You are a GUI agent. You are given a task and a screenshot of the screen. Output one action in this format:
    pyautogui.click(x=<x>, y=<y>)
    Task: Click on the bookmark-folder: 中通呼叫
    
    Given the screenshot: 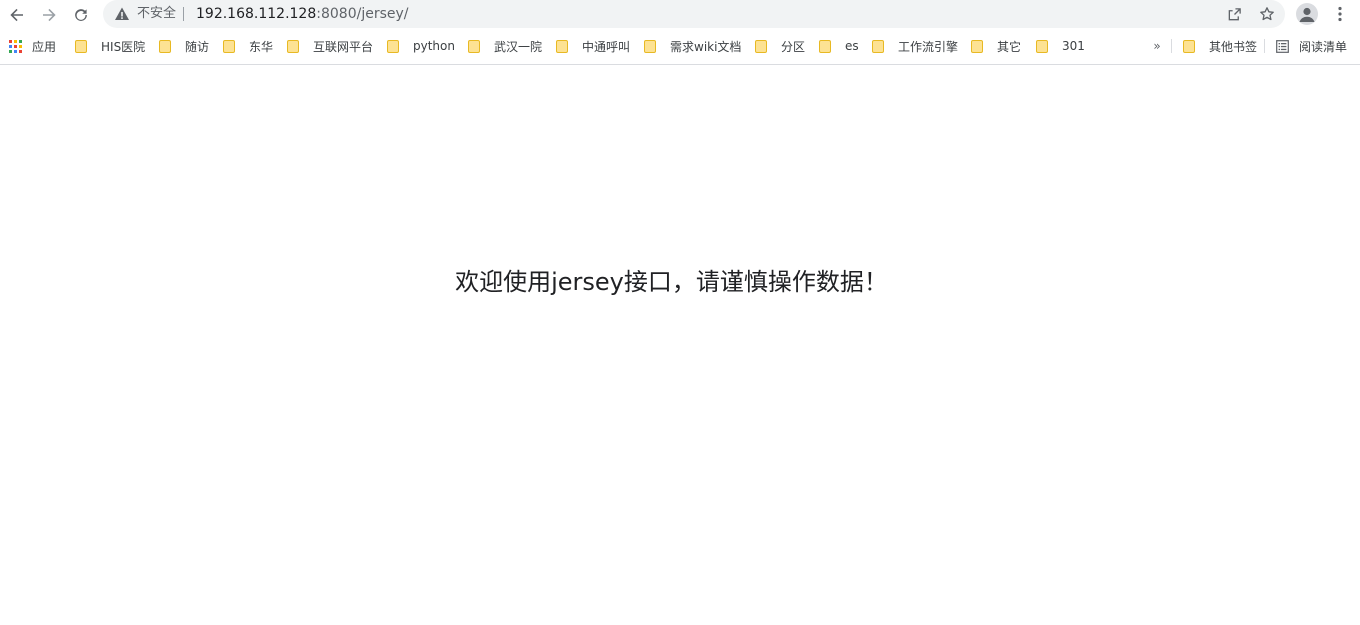 What is the action you would take?
    pyautogui.click(x=593, y=46)
    